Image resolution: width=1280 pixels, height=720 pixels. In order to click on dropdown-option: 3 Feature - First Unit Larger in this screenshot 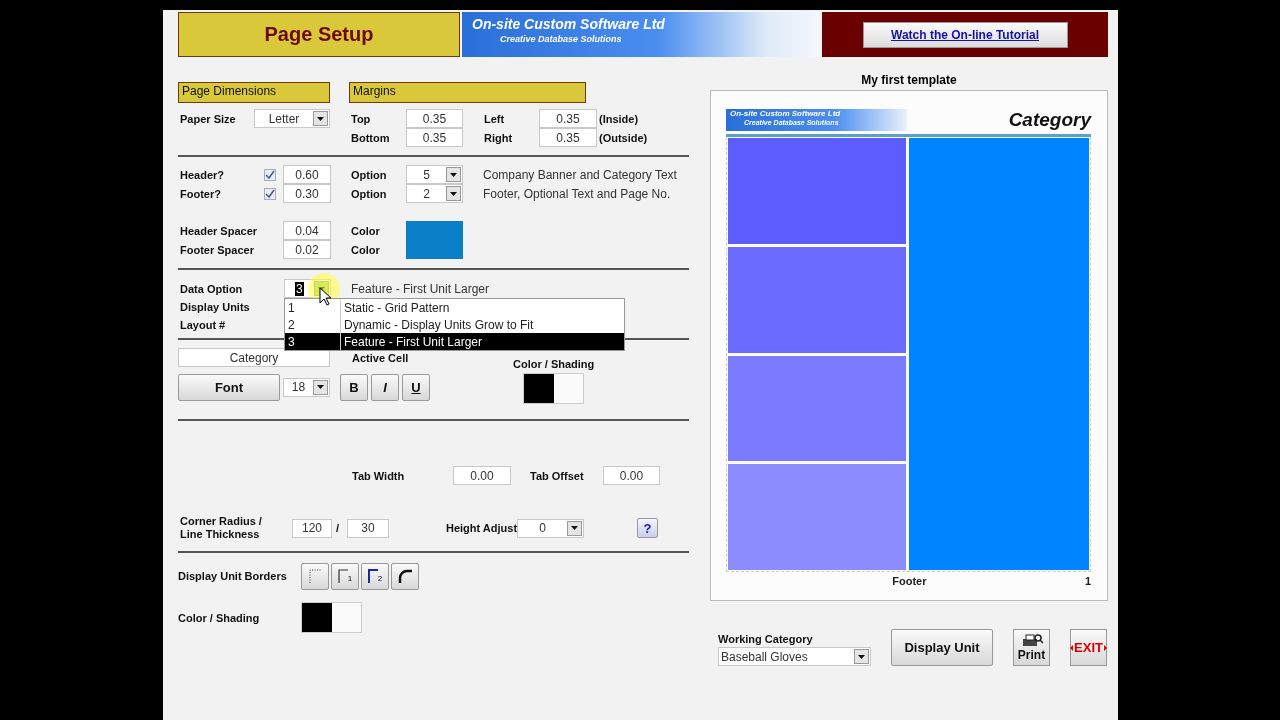, I will do `click(454, 341)`.